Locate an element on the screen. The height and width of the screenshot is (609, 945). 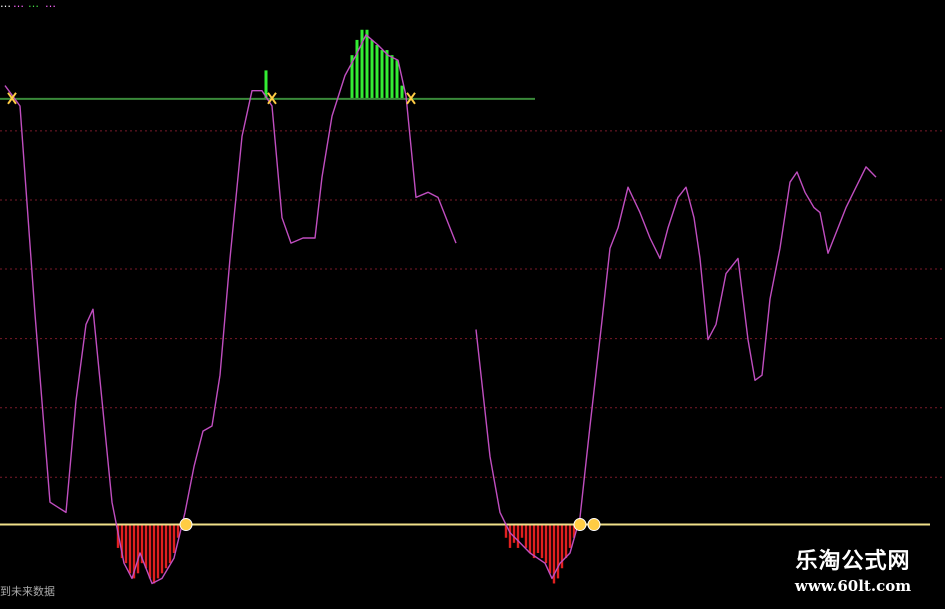
future-data-note: 到未来数据 is located at coordinates (27, 591).